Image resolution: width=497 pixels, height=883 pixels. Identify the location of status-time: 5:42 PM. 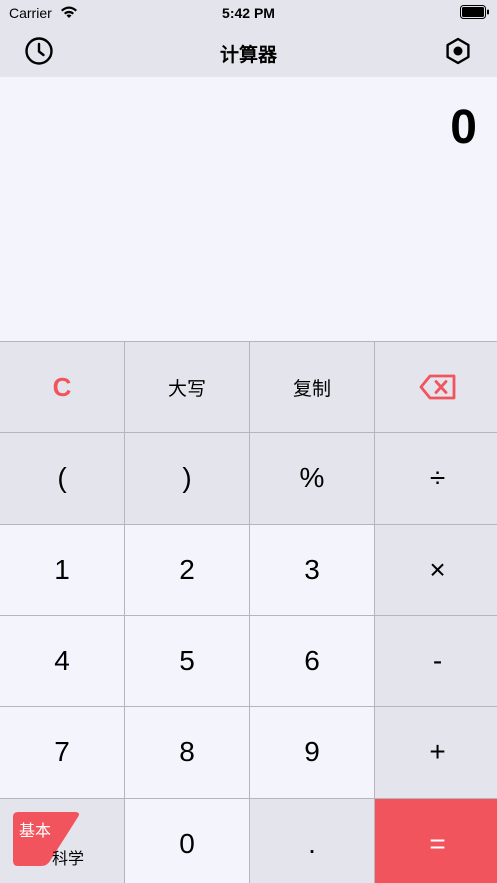
(248, 13).